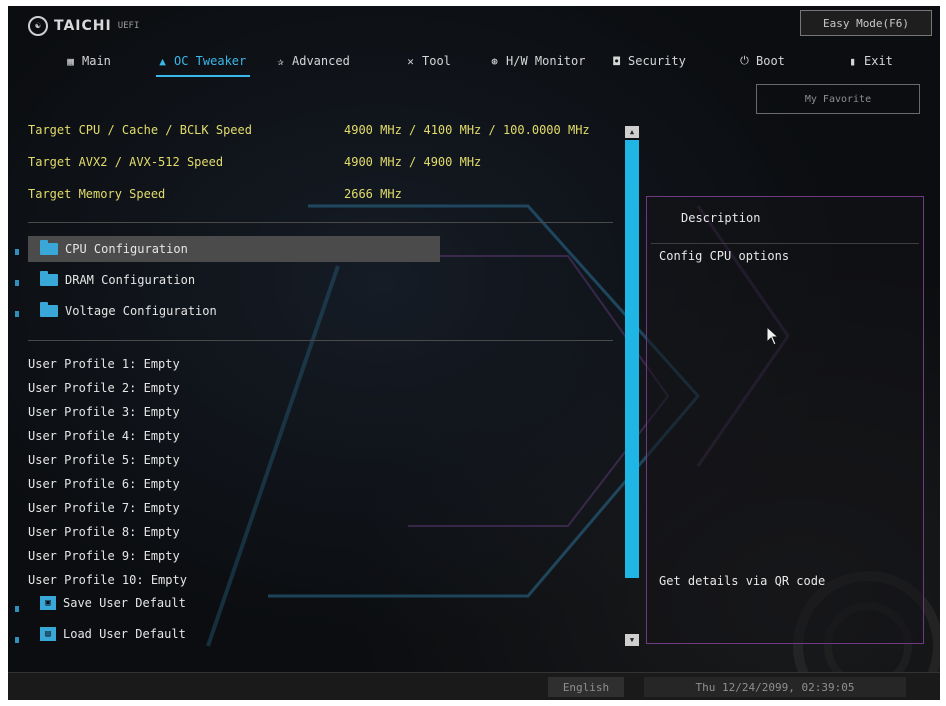  I want to click on user-profile-4: User Profile 4: Empty, so click(104, 436).